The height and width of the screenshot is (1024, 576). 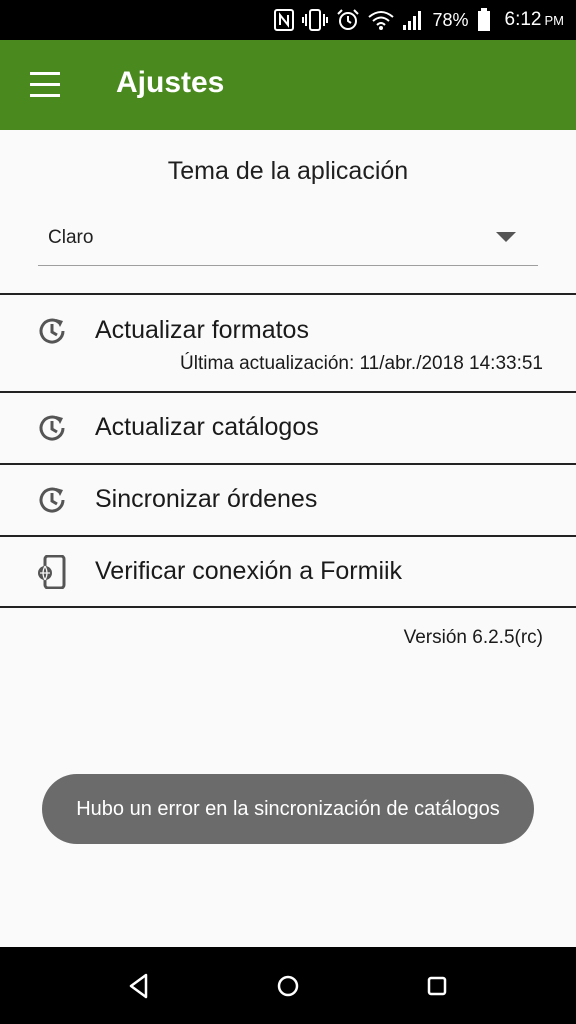 I want to click on update-formats-label: Actualizar formatos, so click(x=202, y=330).